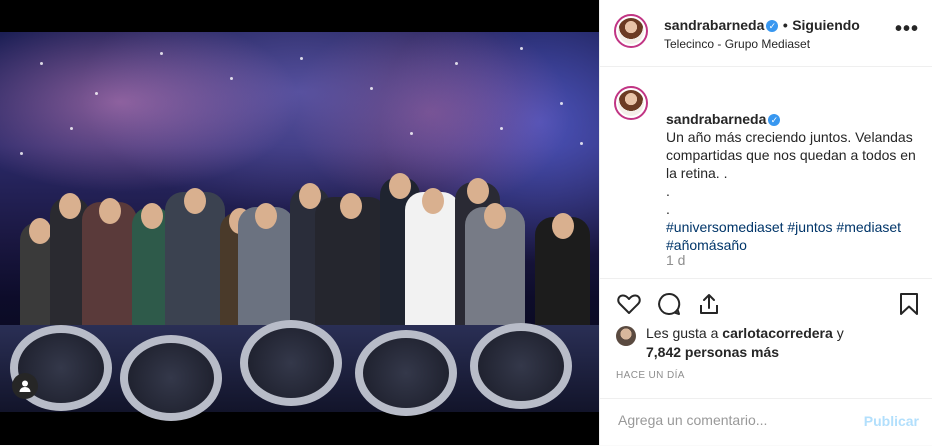  Describe the element at coordinates (709, 304) in the screenshot. I see `share-icon` at that location.